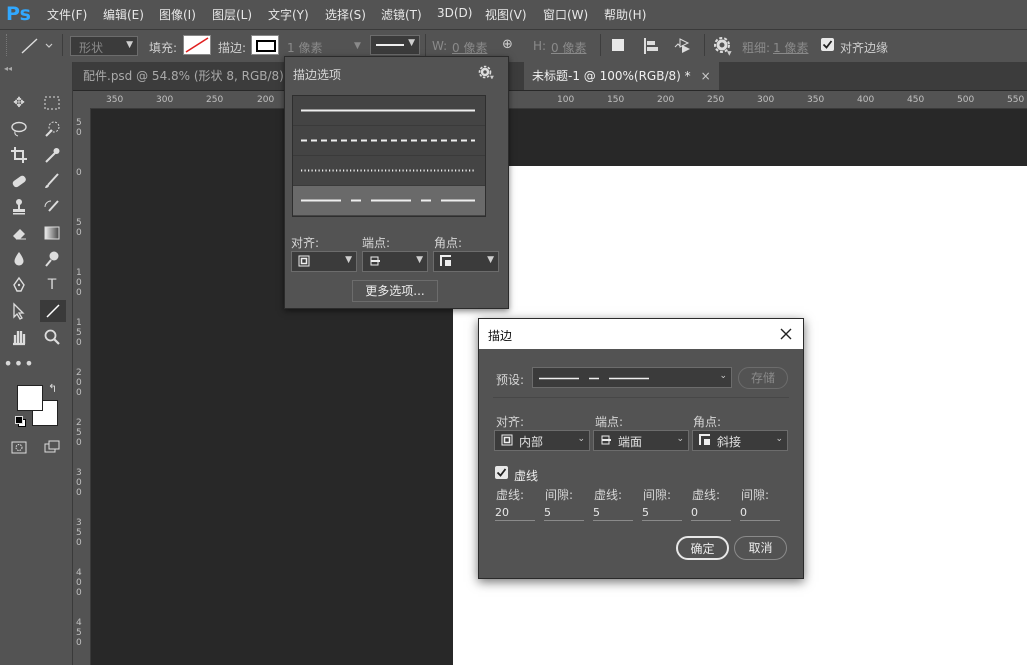 This screenshot has width=1027, height=665. Describe the element at coordinates (123, 14) in the screenshot. I see `menu-edit: 编辑(E)` at that location.